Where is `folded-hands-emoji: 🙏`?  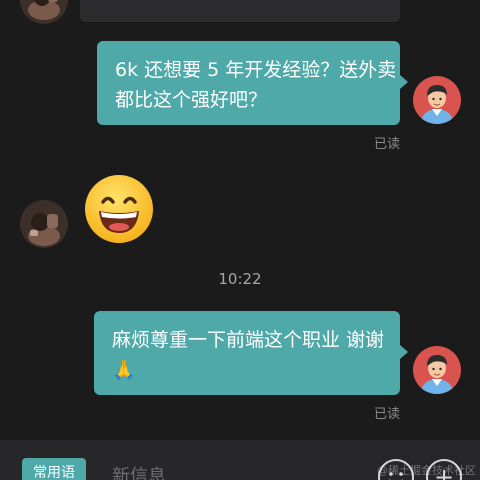
folded-hands-emoji: 🙏 is located at coordinates (124, 370).